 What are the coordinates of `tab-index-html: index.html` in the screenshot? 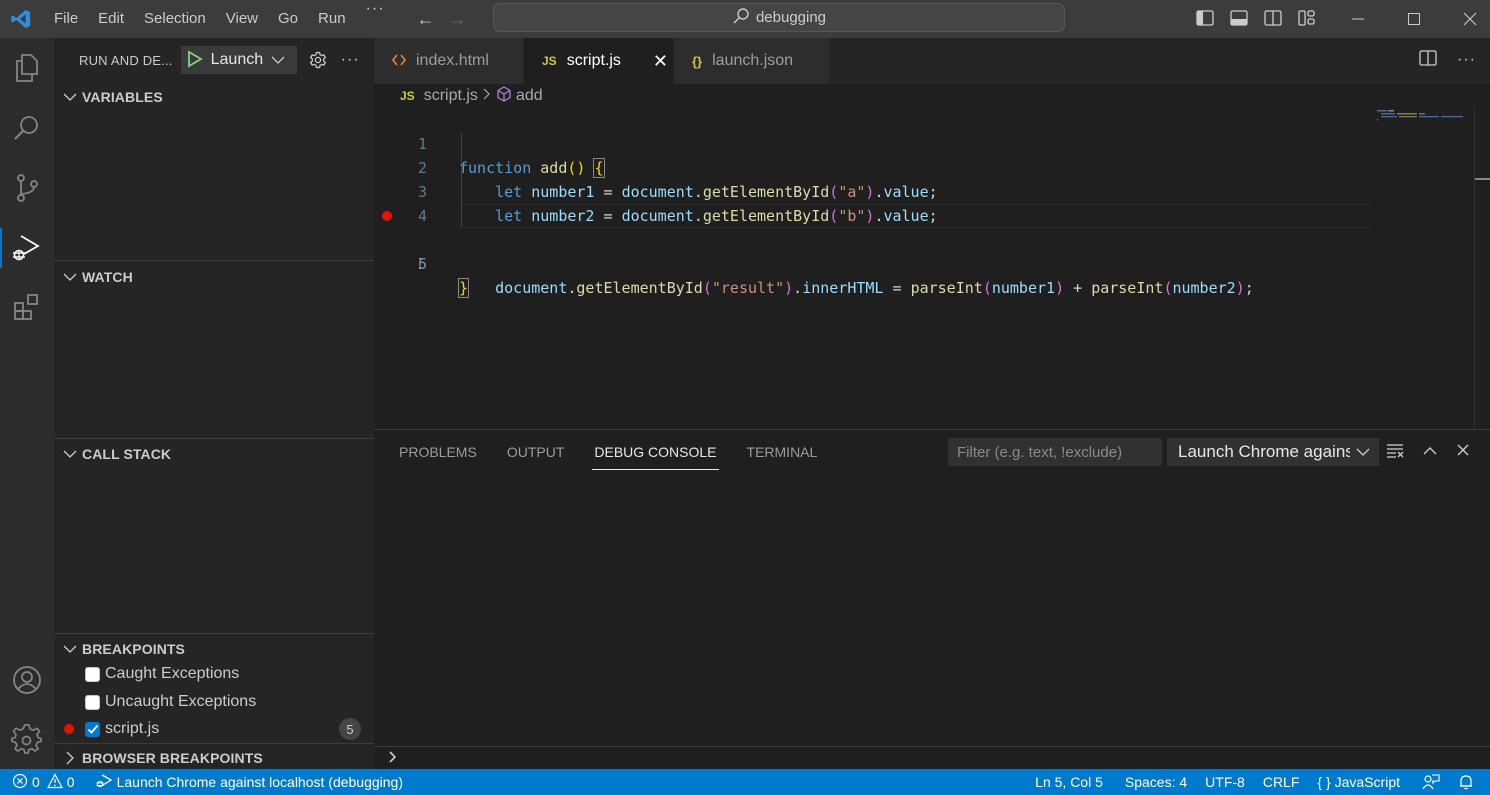 It's located at (449, 61).